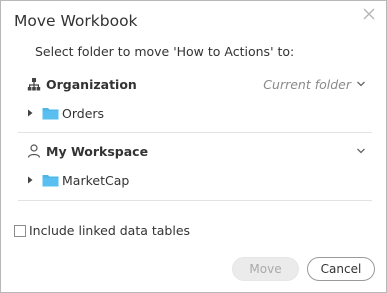 The image size is (387, 293). I want to click on dialog-title: Move Workbook, so click(76, 21).